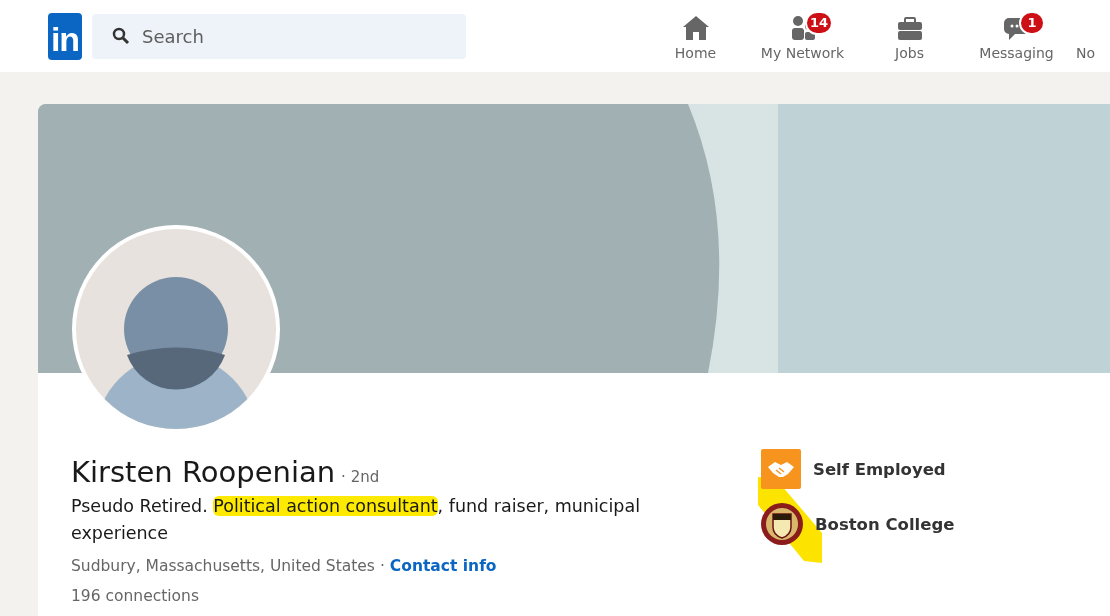  What do you see at coordinates (1032, 22) in the screenshot?
I see `notification-badge: 1` at bounding box center [1032, 22].